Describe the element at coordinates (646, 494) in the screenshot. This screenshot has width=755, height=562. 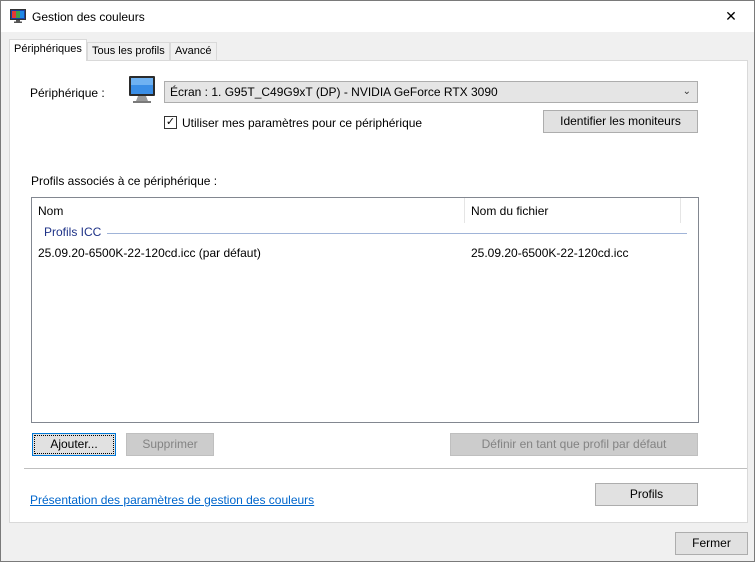
I see `profiles-button: Profils` at that location.